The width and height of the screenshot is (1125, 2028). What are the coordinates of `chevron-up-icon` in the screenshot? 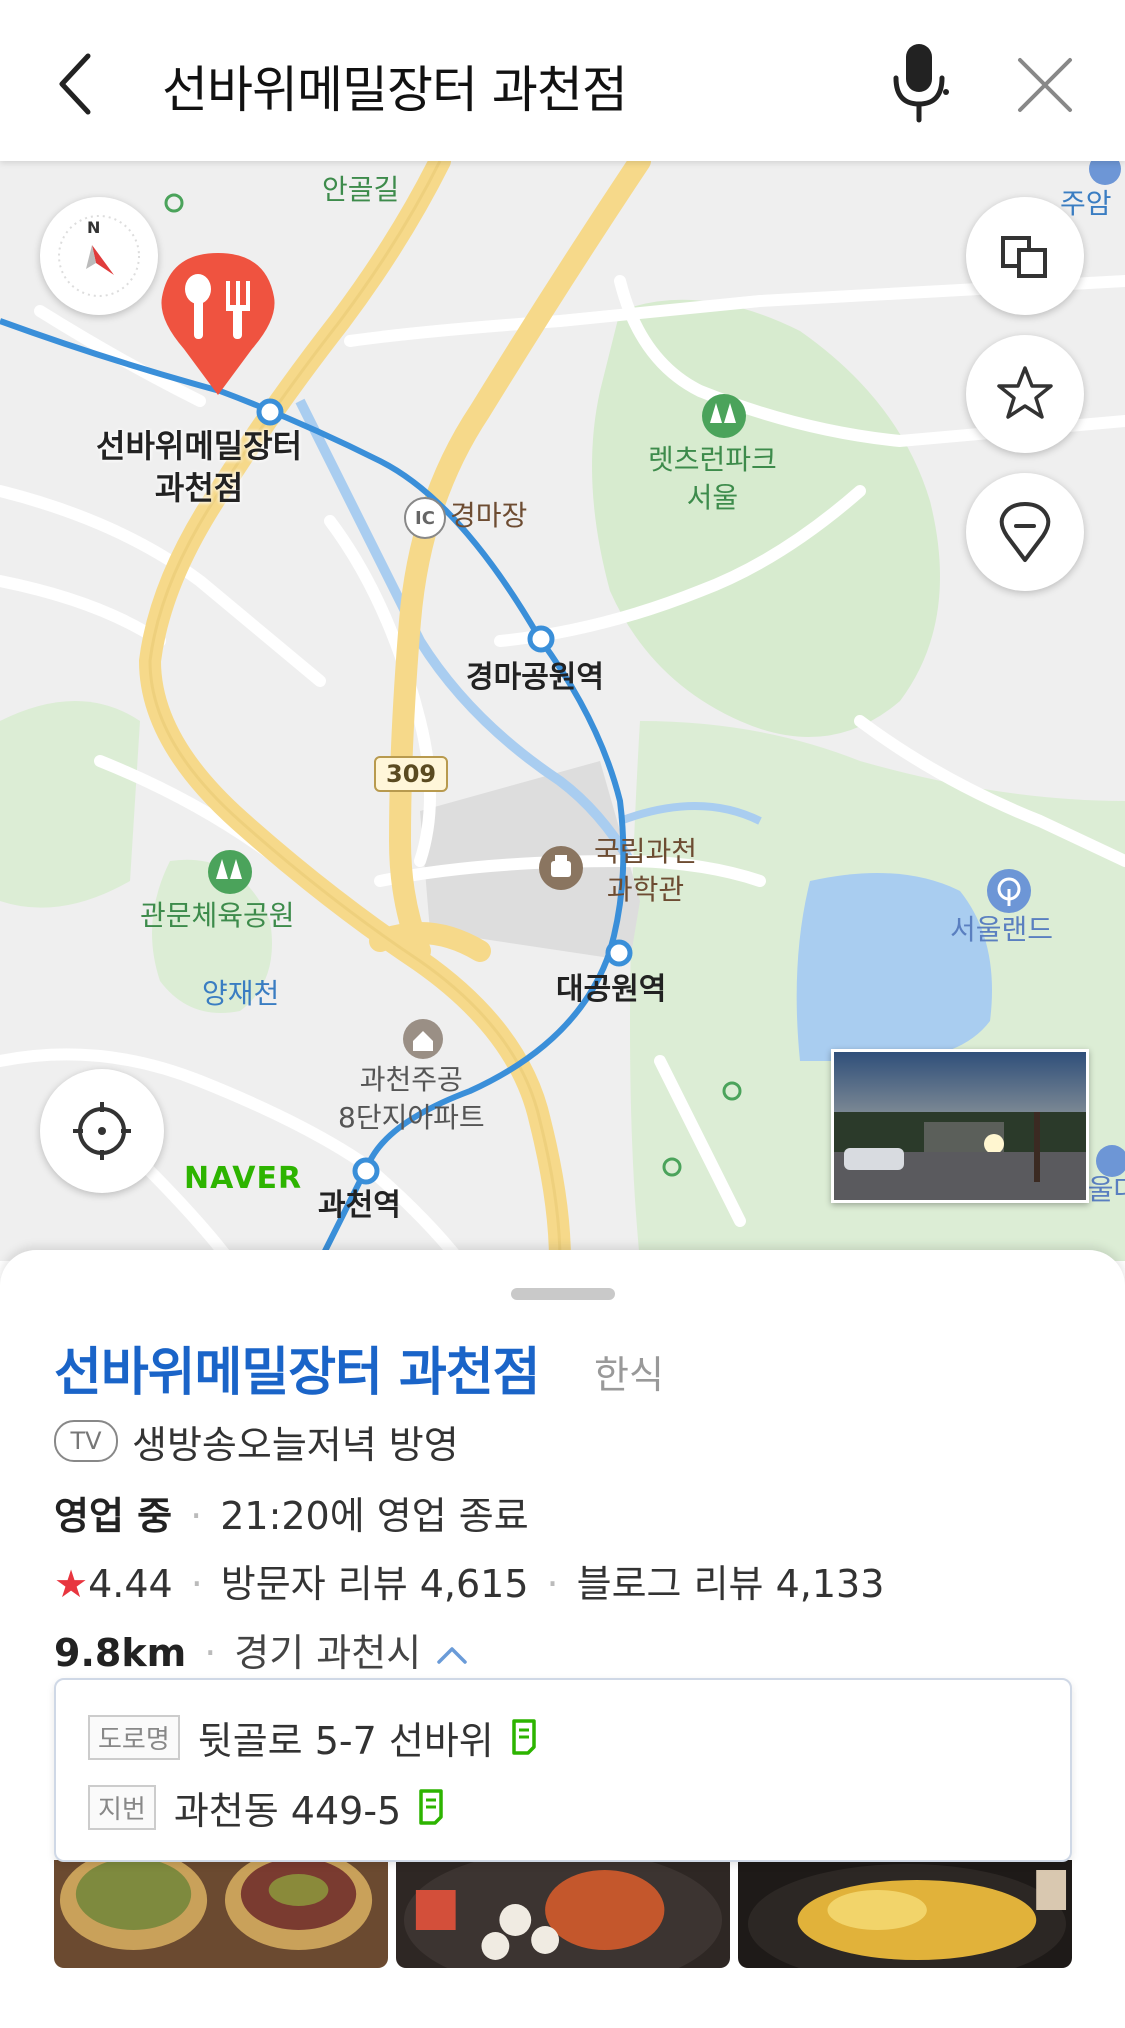 It's located at (452, 1653).